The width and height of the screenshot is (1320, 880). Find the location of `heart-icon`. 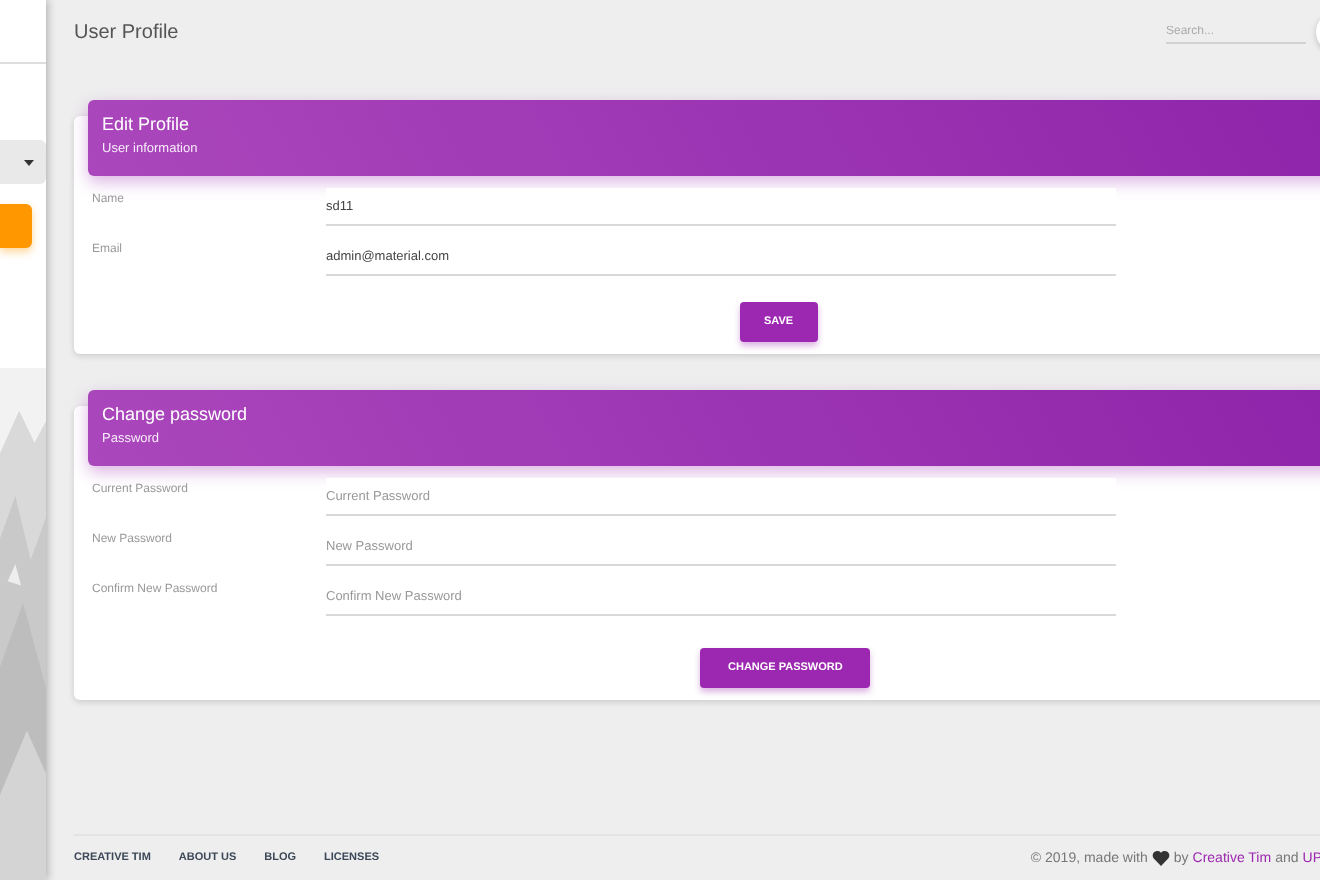

heart-icon is located at coordinates (1160, 858).